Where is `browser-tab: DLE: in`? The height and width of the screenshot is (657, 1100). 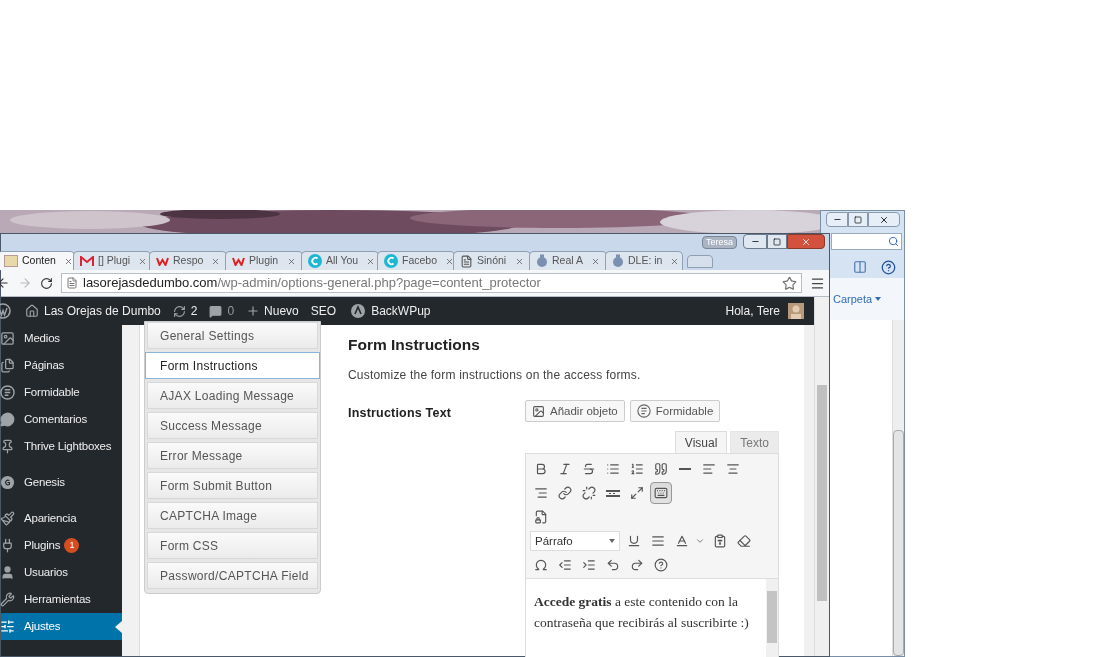 browser-tab: DLE: in is located at coordinates (644, 260).